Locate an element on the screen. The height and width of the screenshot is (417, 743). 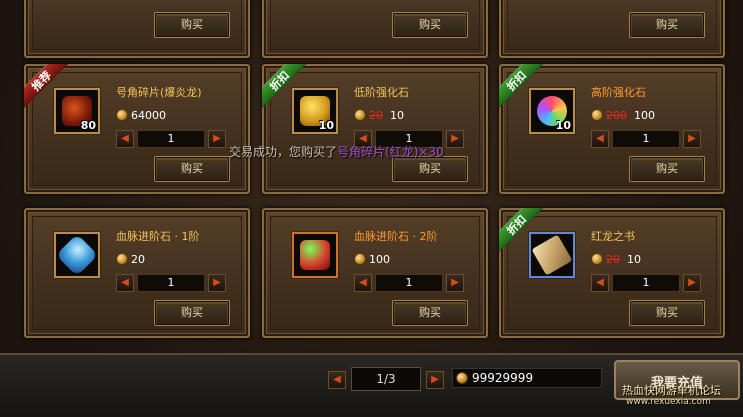
gold-balance: 99929999 is located at coordinates (527, 378).